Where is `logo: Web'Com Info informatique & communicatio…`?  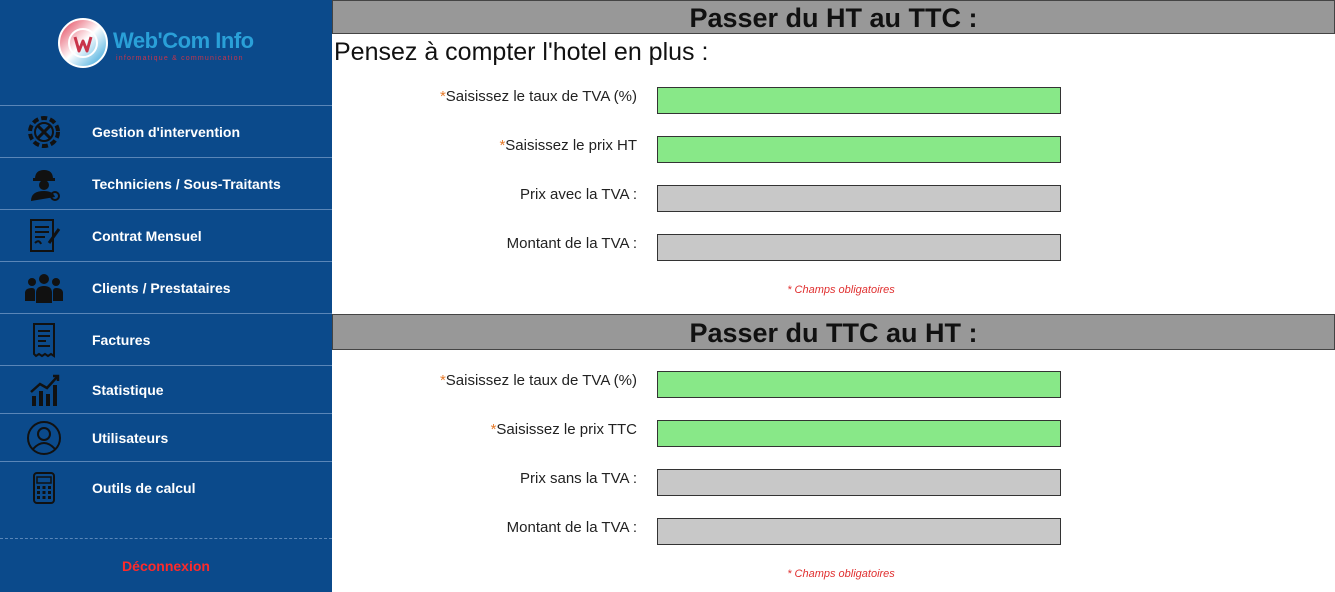 logo: Web'Com Info informatique & communicatio… is located at coordinates (168, 46).